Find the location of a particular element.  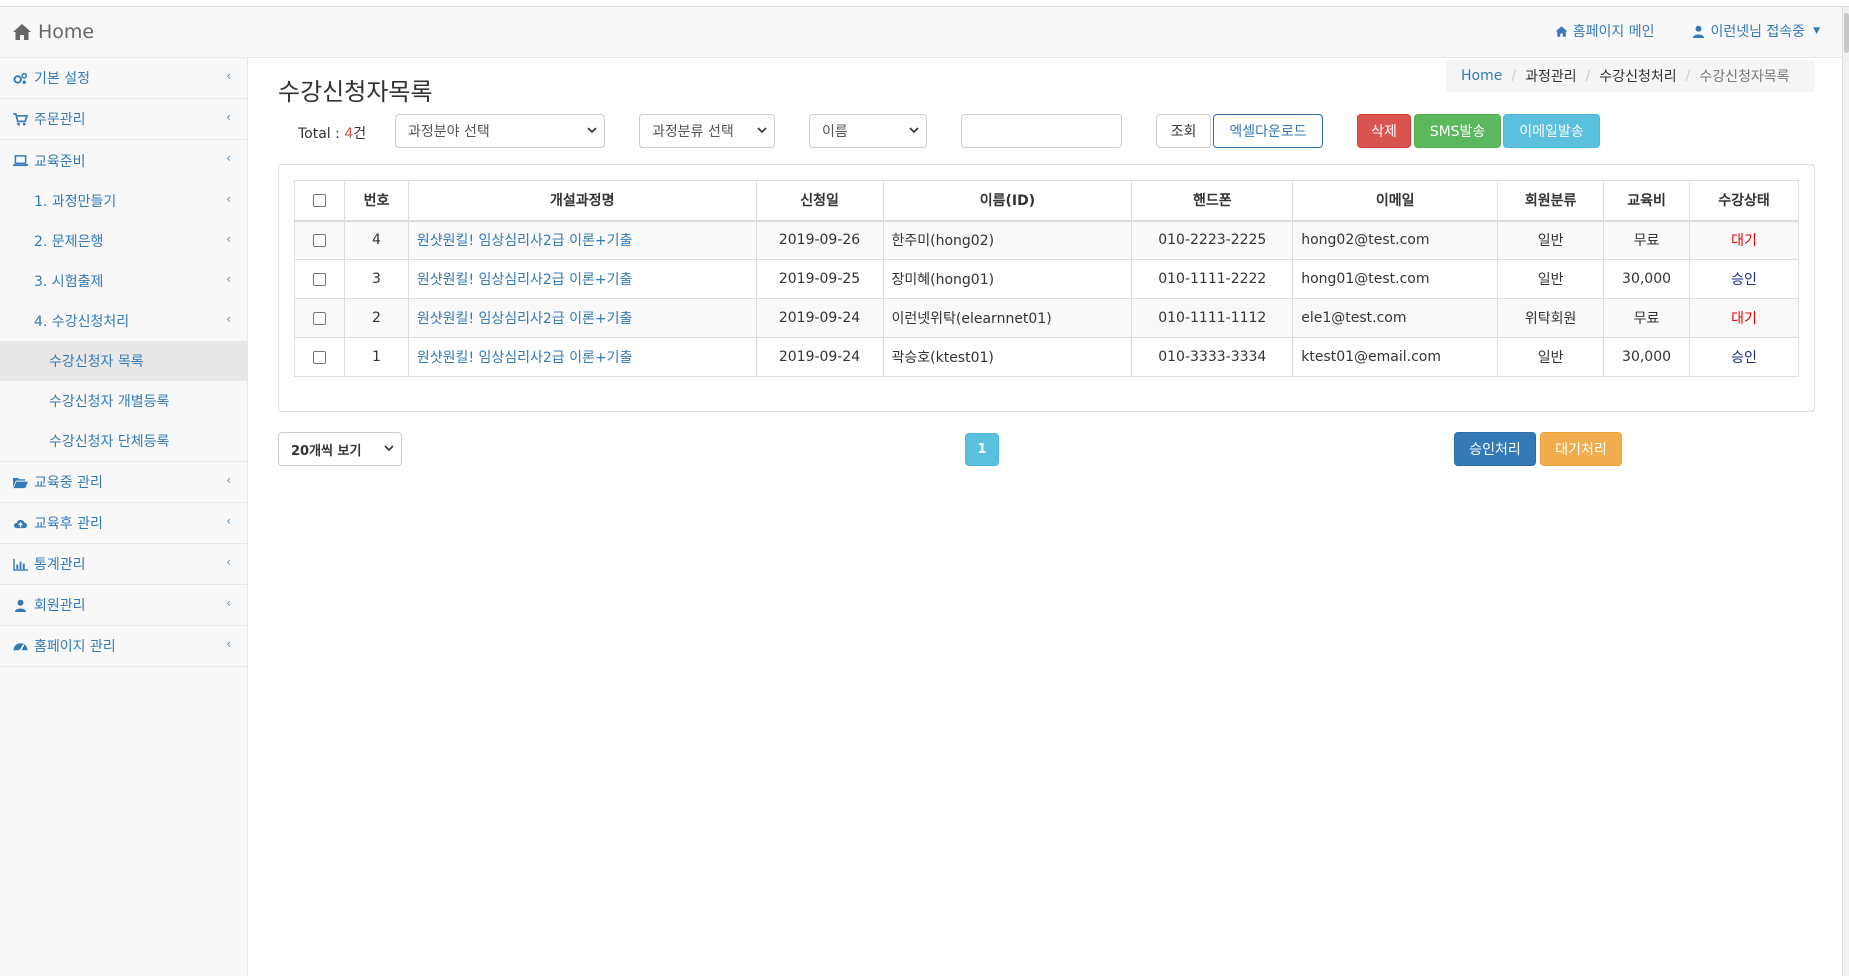

sidebar-item-during-education: 교육중 관리 ‹ is located at coordinates (123, 482).